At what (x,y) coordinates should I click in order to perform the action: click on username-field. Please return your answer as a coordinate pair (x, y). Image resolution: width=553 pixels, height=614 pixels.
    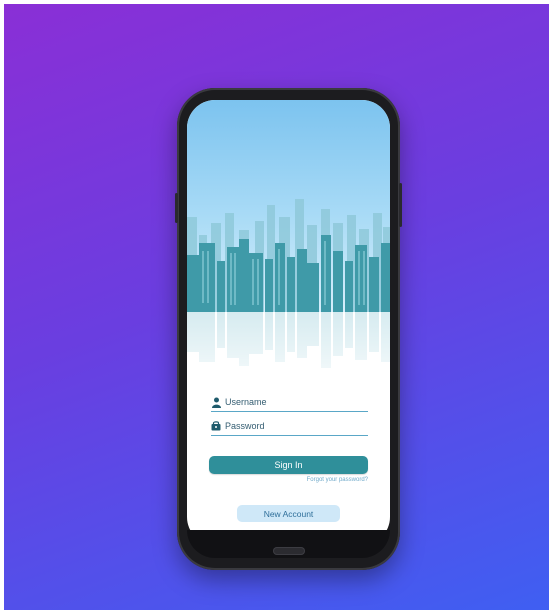
    Looking at the image, I should click on (289, 402).